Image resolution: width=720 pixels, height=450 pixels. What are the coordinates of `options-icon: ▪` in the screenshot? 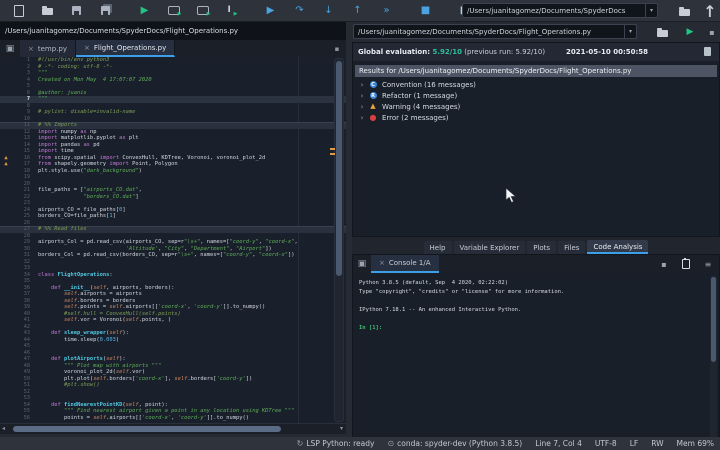 It's located at (337, 48).